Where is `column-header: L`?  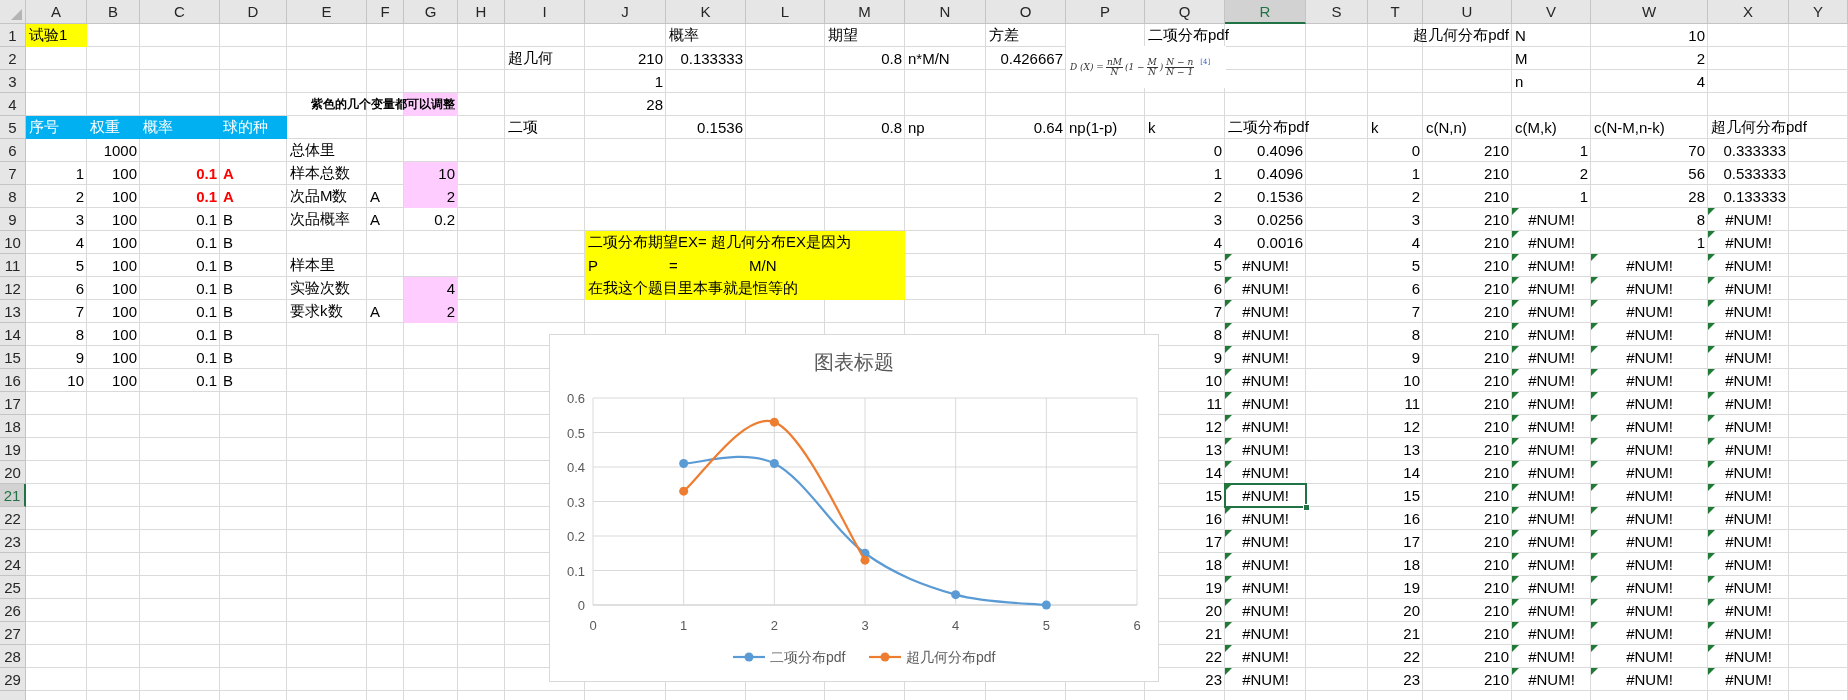 column-header: L is located at coordinates (785, 12).